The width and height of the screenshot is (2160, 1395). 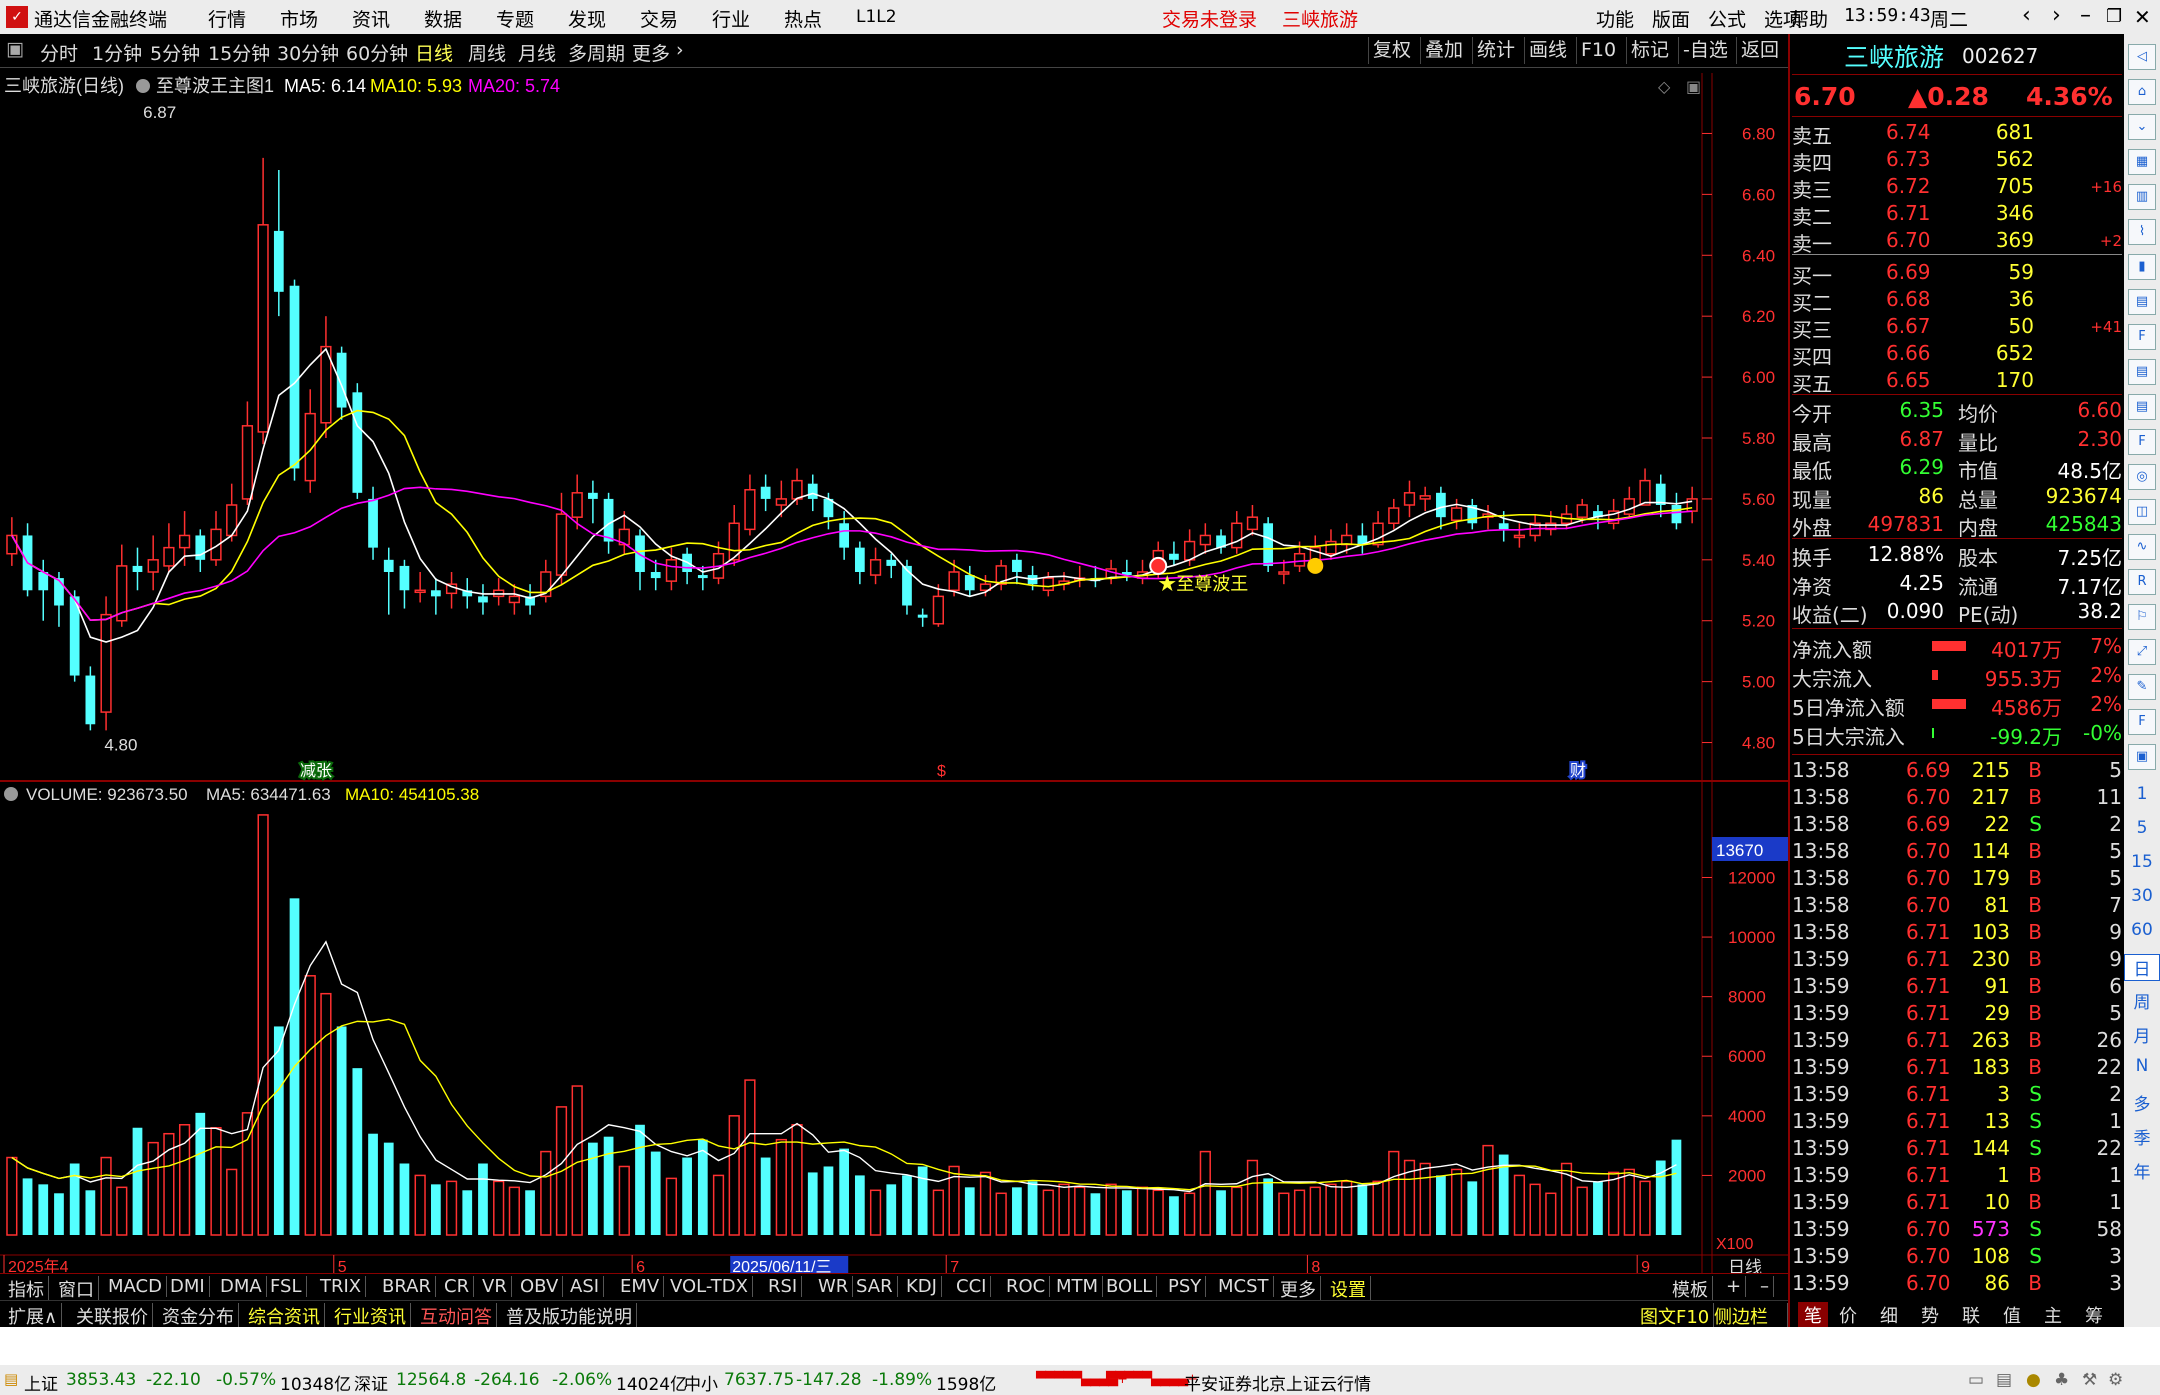 I want to click on tick-row: 13:58 6.70 217 B 11, so click(x=1957, y=796).